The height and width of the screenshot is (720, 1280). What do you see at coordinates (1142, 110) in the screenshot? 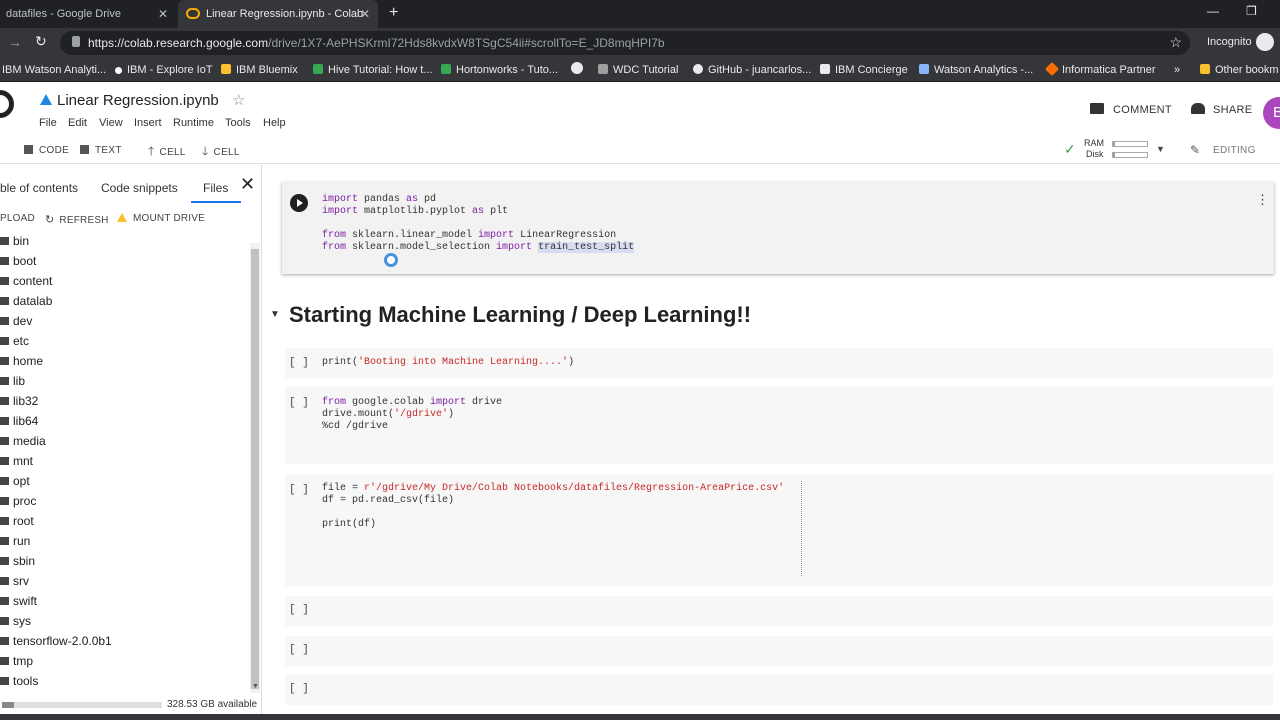
I see `comment-button: COMMENT` at bounding box center [1142, 110].